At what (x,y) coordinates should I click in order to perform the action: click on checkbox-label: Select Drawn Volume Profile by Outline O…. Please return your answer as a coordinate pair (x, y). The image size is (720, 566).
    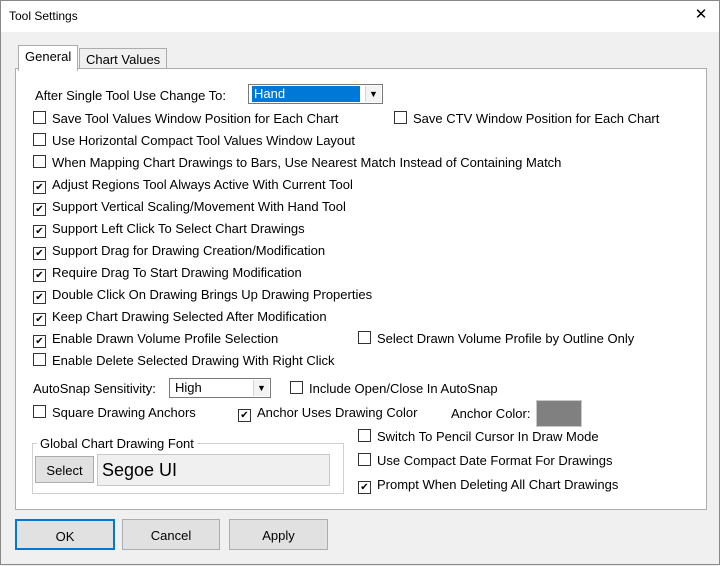
    Looking at the image, I should click on (506, 338).